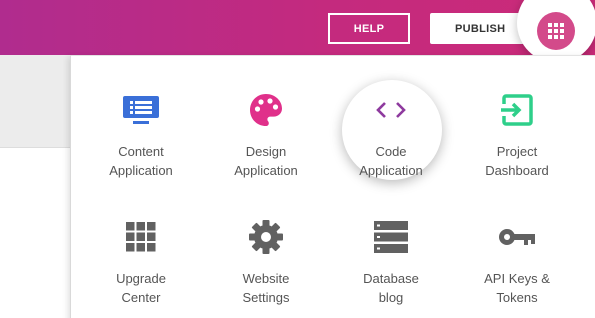 This screenshot has height=318, width=595. I want to click on help-button: HELP, so click(369, 28).